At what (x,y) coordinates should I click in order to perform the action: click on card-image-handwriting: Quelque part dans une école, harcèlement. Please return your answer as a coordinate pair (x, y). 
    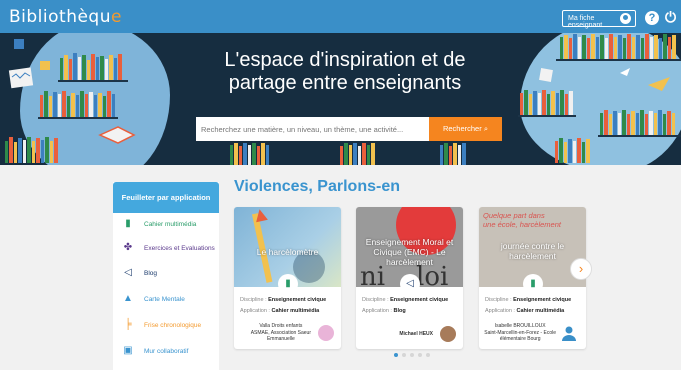
    Looking at the image, I should click on (522, 220).